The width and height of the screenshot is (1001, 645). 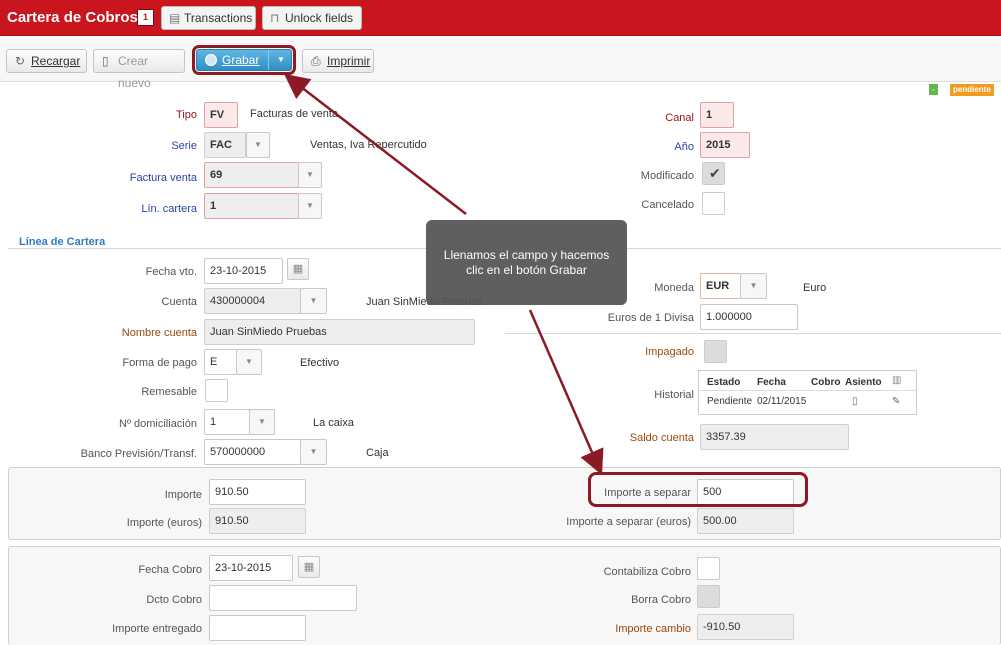 What do you see at coordinates (708, 596) in the screenshot?
I see `borra-cobro-checkbox` at bounding box center [708, 596].